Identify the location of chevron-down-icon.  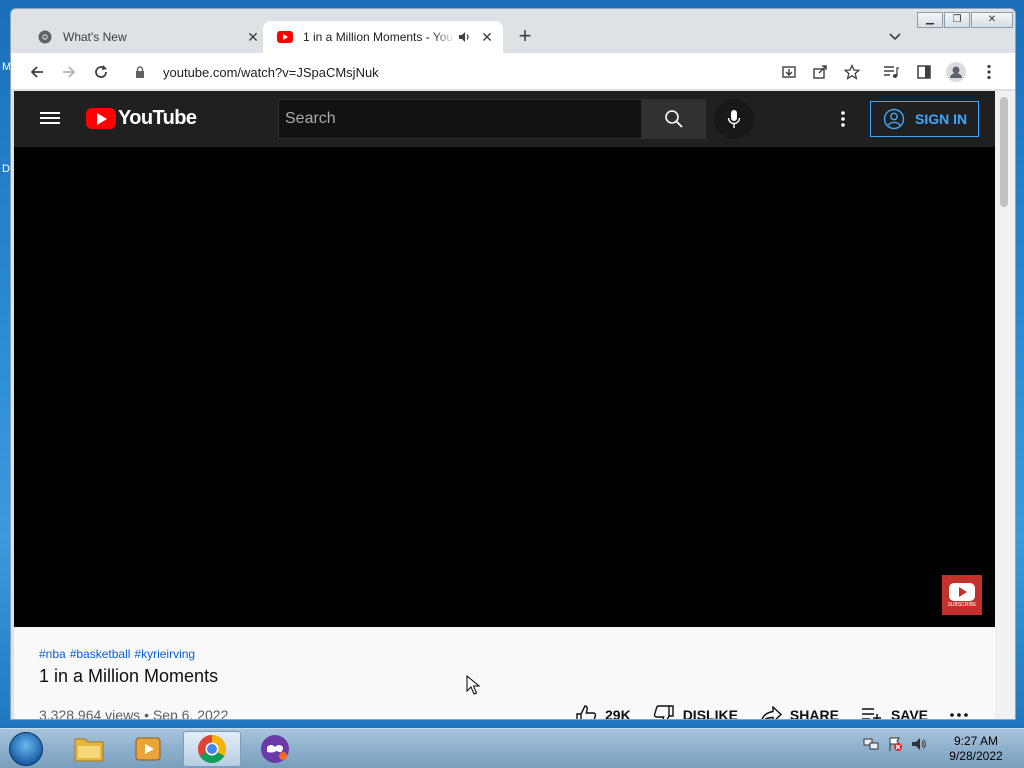
(895, 37).